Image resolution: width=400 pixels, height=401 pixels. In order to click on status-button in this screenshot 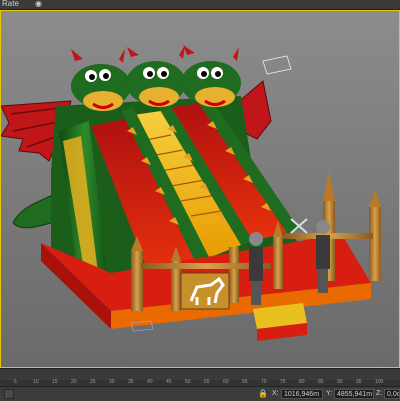, I will do `click(9, 394)`.